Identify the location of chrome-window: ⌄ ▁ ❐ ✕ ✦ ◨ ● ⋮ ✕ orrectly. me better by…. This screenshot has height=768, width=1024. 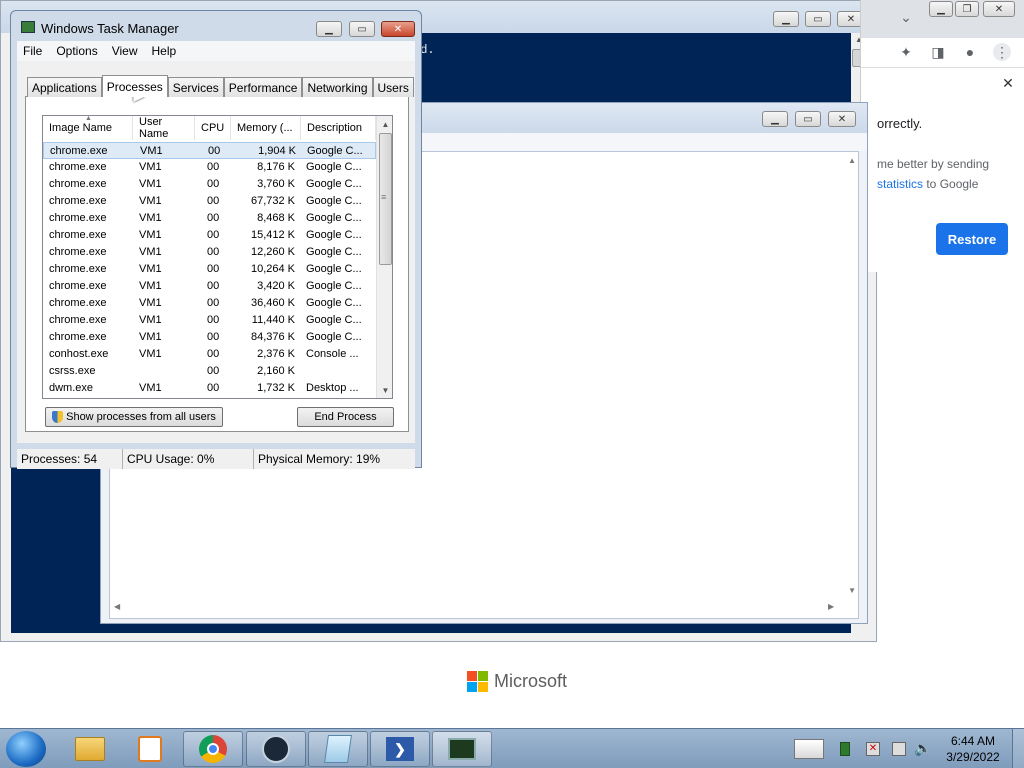
(942, 136).